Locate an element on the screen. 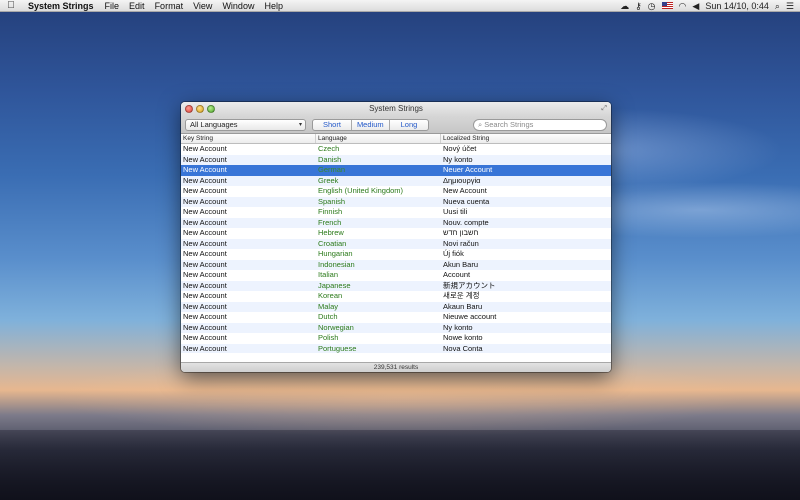 The image size is (800, 500). table-row: New Account Norwegian Ny konto is located at coordinates (396, 327).